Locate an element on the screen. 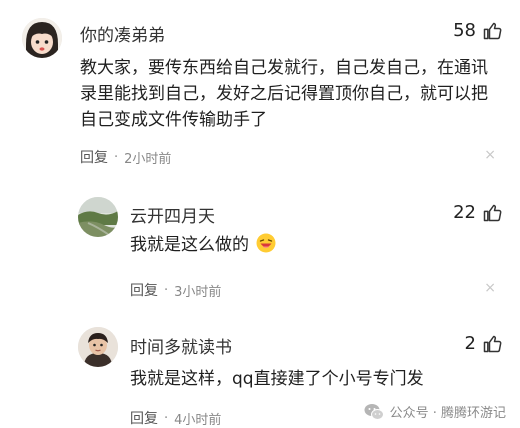 The width and height of the screenshot is (520, 428). comment-meta: 回复 · 2小时前 is located at coordinates (125, 157).